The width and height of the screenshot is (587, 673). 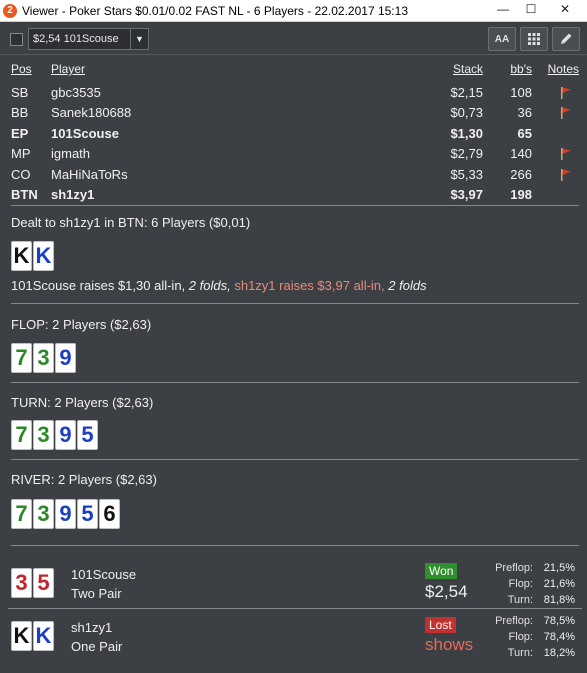 I want to click on player-stack: $2,79, so click(x=466, y=153).